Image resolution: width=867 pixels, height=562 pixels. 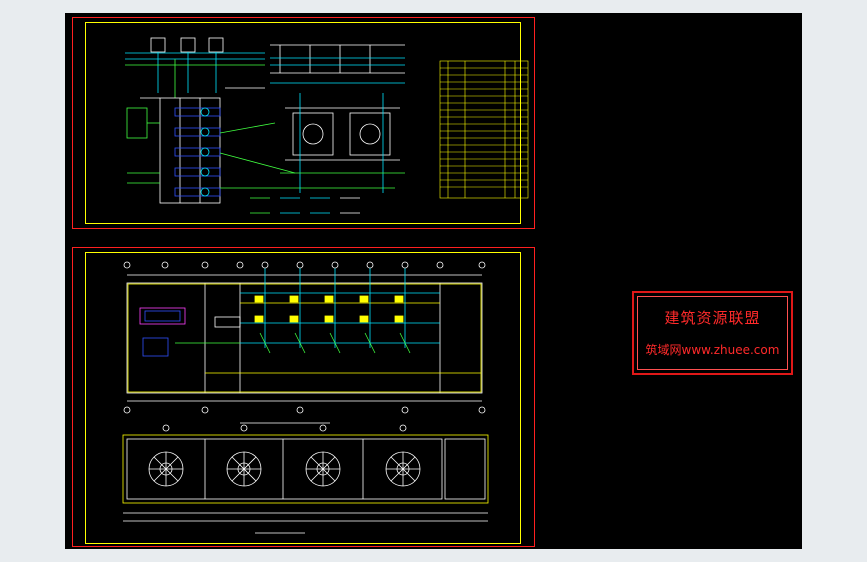 I want to click on floor-plan, so click(x=304, y=342).